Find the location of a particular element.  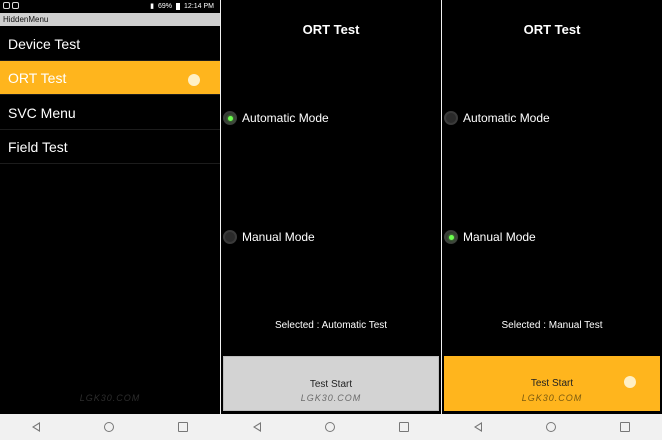

menu-item-field-test: Field Test is located at coordinates (110, 147).